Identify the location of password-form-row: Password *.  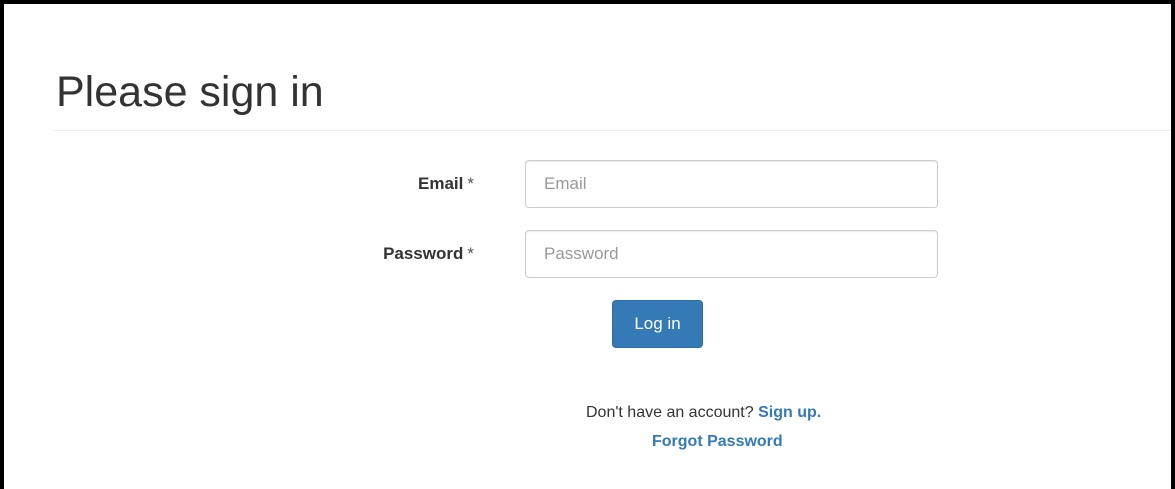
(589, 254).